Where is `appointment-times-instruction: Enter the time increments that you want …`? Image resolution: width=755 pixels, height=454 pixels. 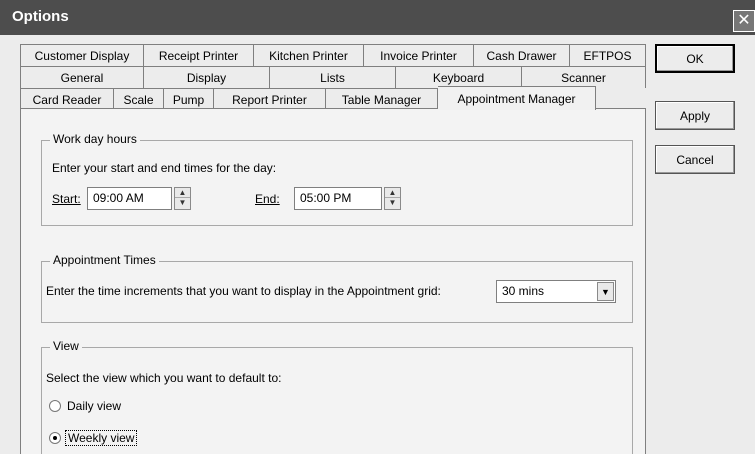 appointment-times-instruction: Enter the time increments that you want … is located at coordinates (243, 291).